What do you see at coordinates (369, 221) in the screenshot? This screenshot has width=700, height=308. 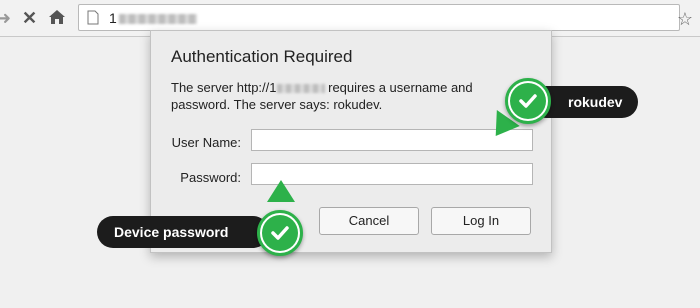 I see `cancel-button: Cancel` at bounding box center [369, 221].